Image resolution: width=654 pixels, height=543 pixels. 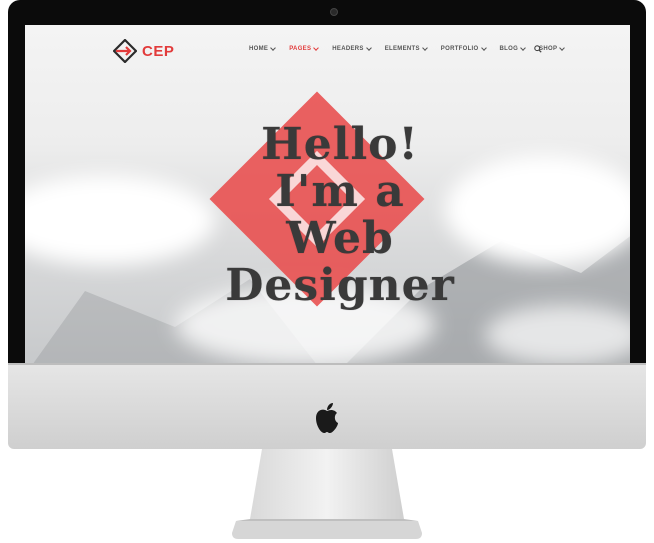 I want to click on monitor-chin-edge, so click(x=327, y=364).